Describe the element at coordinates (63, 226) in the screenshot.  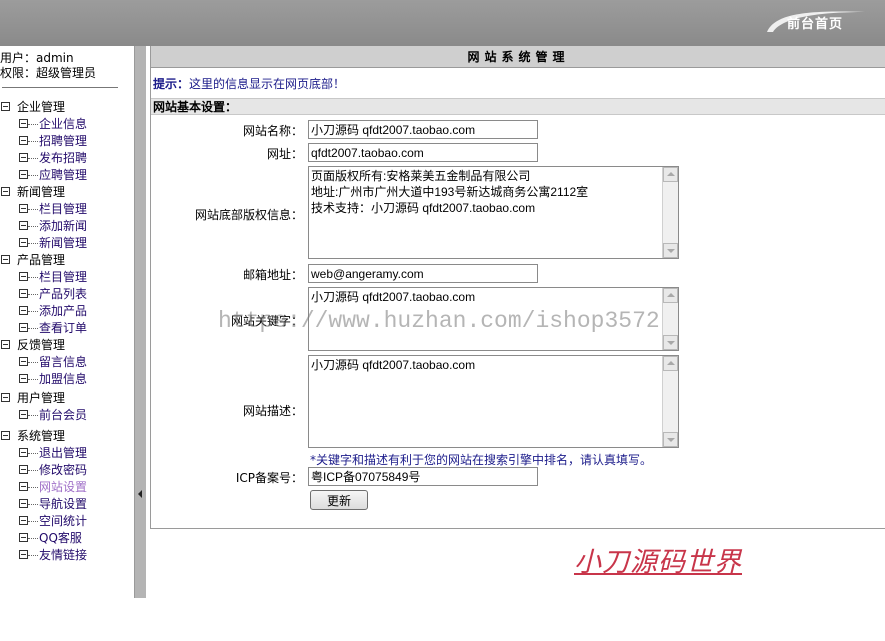
I see `tree-item-label: 添加新闻` at that location.